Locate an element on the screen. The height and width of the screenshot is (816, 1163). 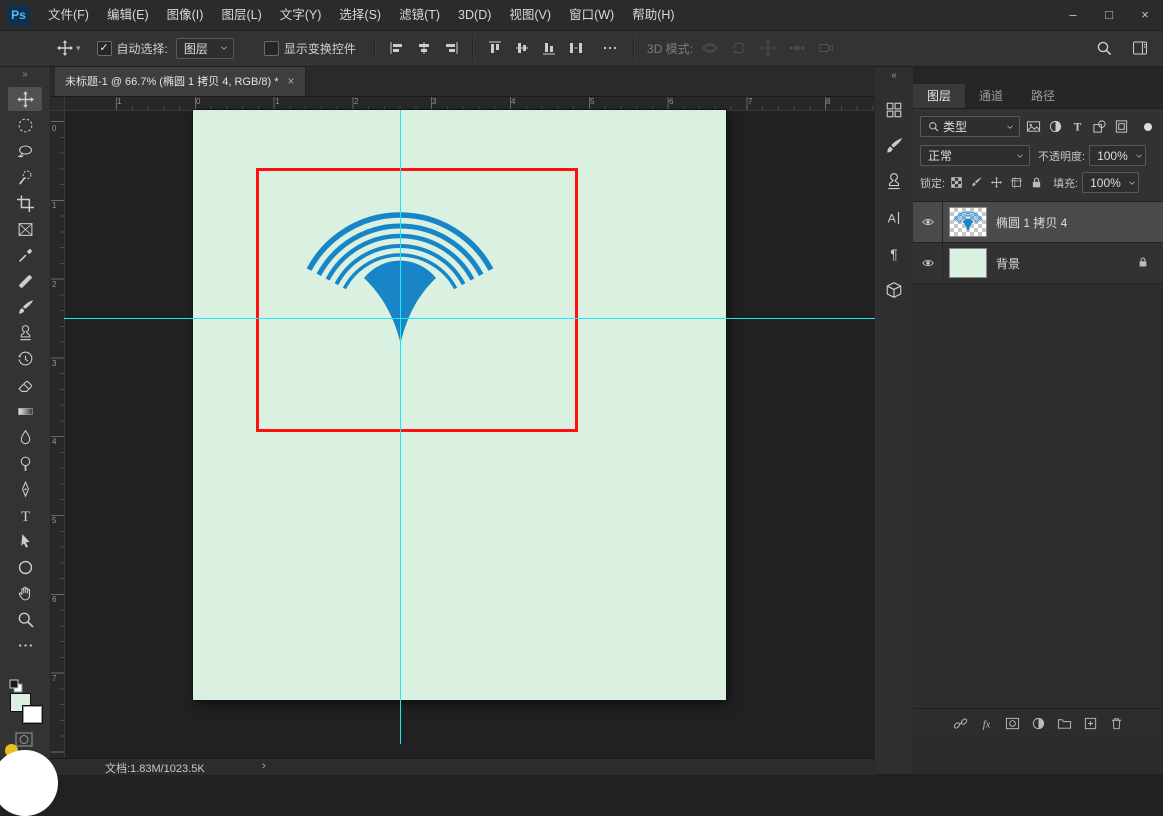
tool-frame is located at coordinates (25, 229).